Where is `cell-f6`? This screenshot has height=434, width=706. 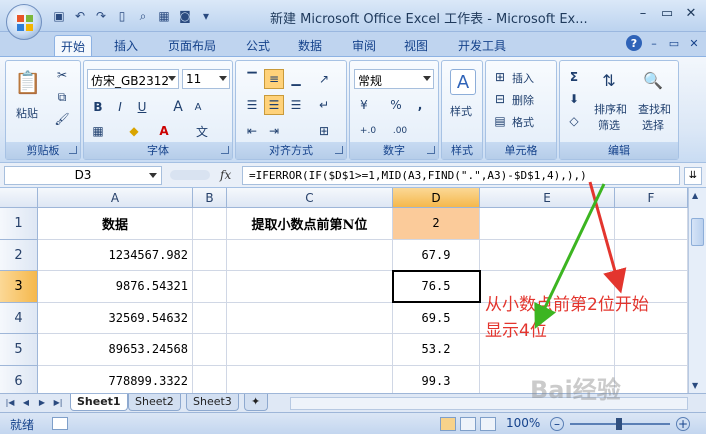
cell-f6 is located at coordinates (651, 379).